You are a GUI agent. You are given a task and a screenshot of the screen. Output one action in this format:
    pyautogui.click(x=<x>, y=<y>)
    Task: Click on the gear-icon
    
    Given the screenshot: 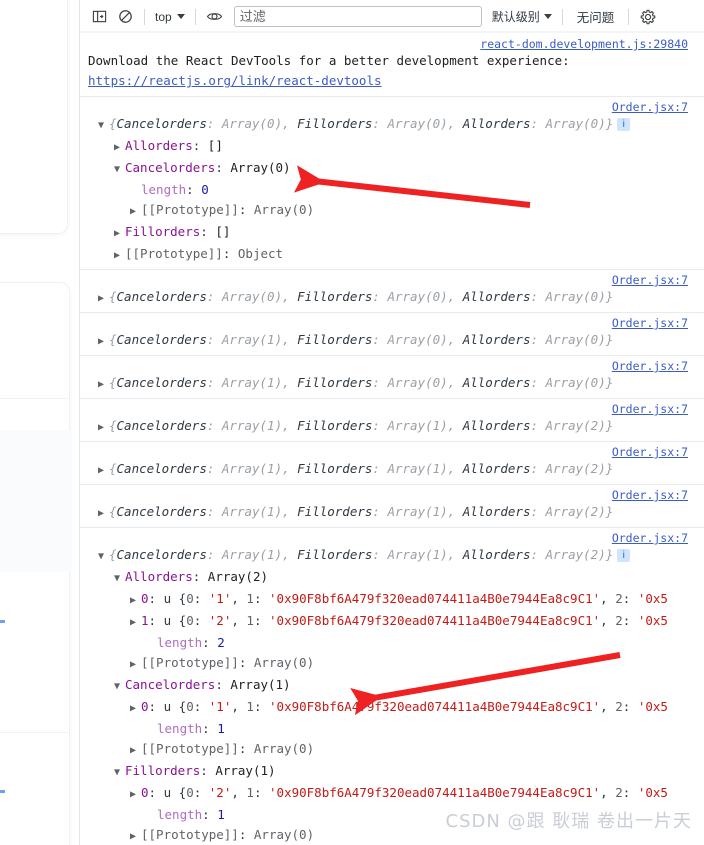 What is the action you would take?
    pyautogui.click(x=648, y=17)
    